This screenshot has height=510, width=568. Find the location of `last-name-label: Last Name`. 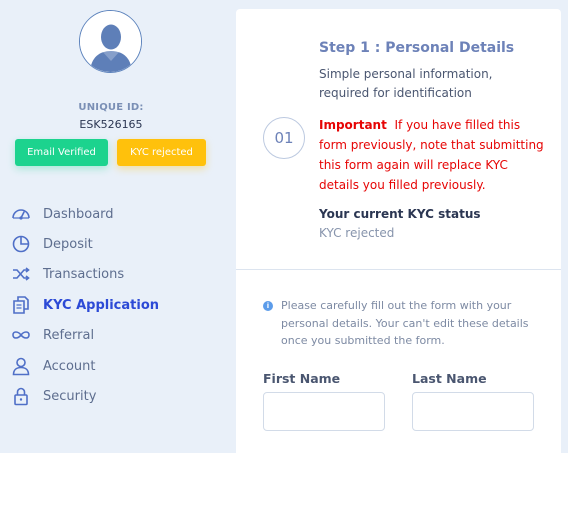

last-name-label: Last Name is located at coordinates (449, 378).